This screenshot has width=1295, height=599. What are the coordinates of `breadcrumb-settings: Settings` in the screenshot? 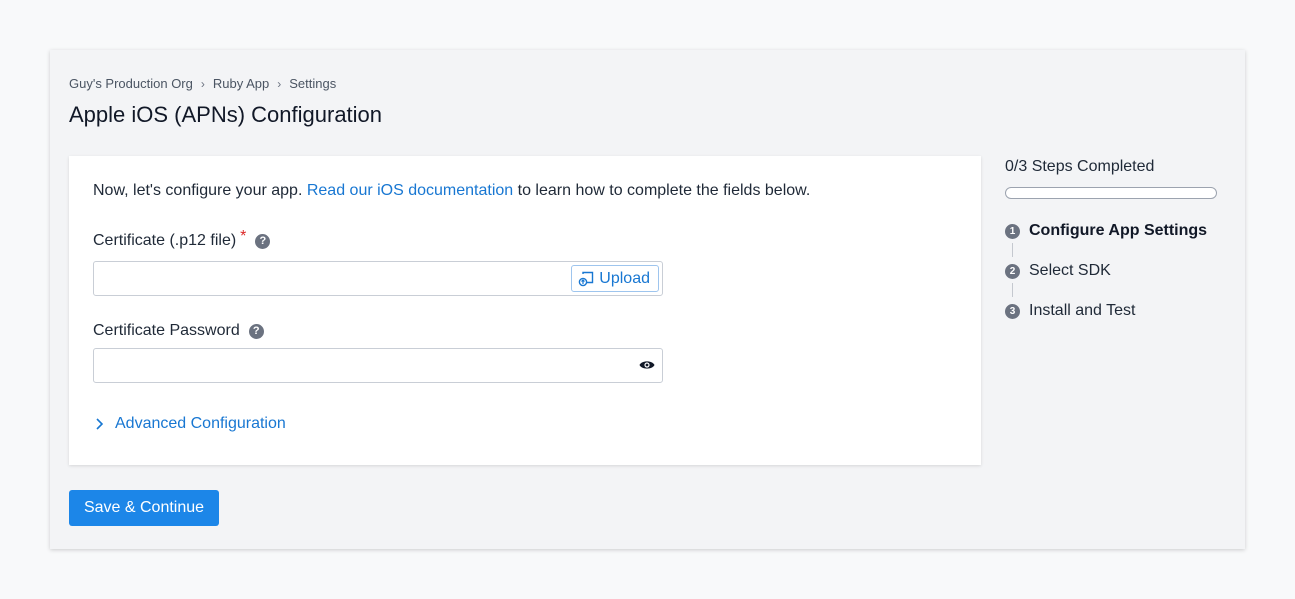 It's located at (312, 83).